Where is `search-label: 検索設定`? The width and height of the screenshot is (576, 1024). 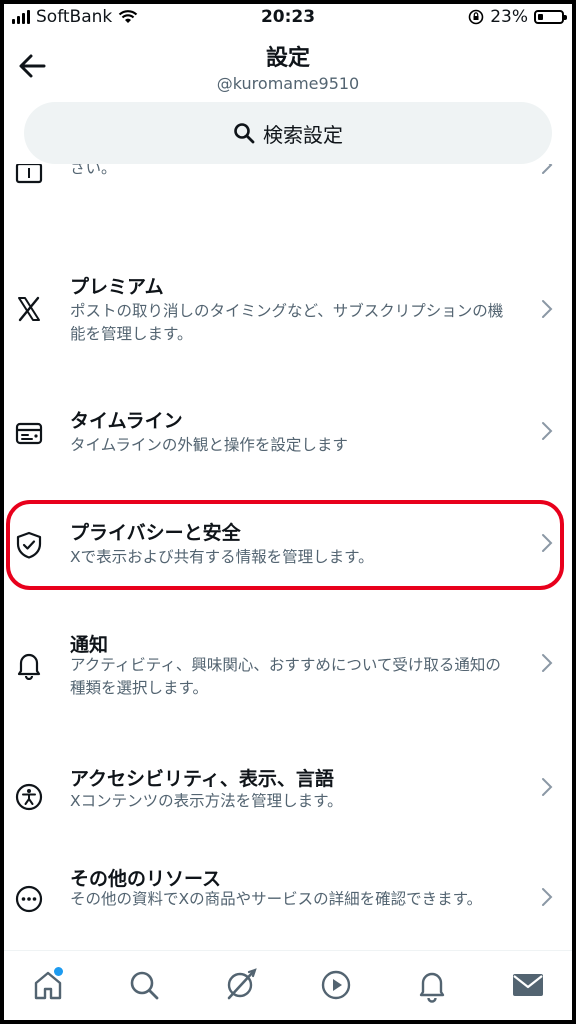 search-label: 検索設定 is located at coordinates (303, 134).